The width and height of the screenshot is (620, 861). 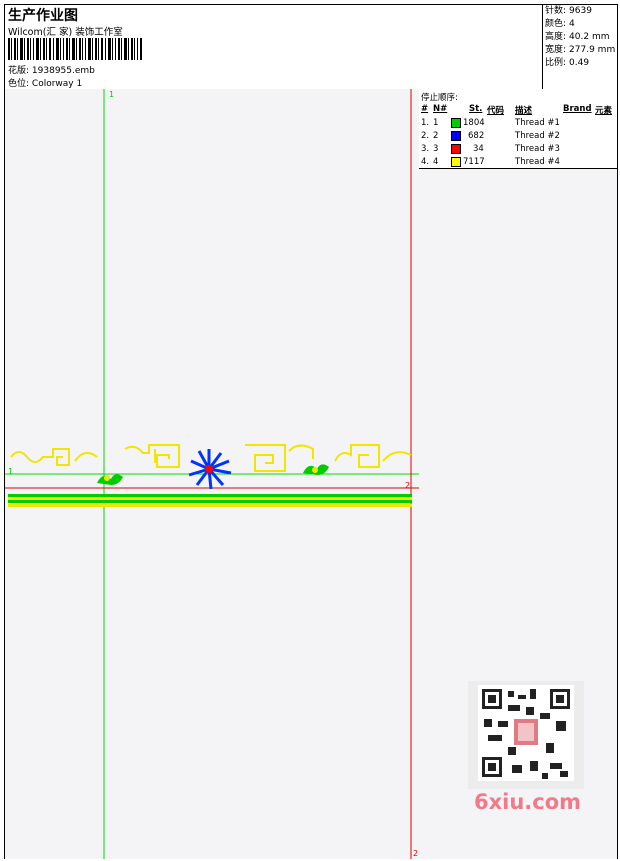 I want to click on col-stitches: St., so click(x=476, y=109).